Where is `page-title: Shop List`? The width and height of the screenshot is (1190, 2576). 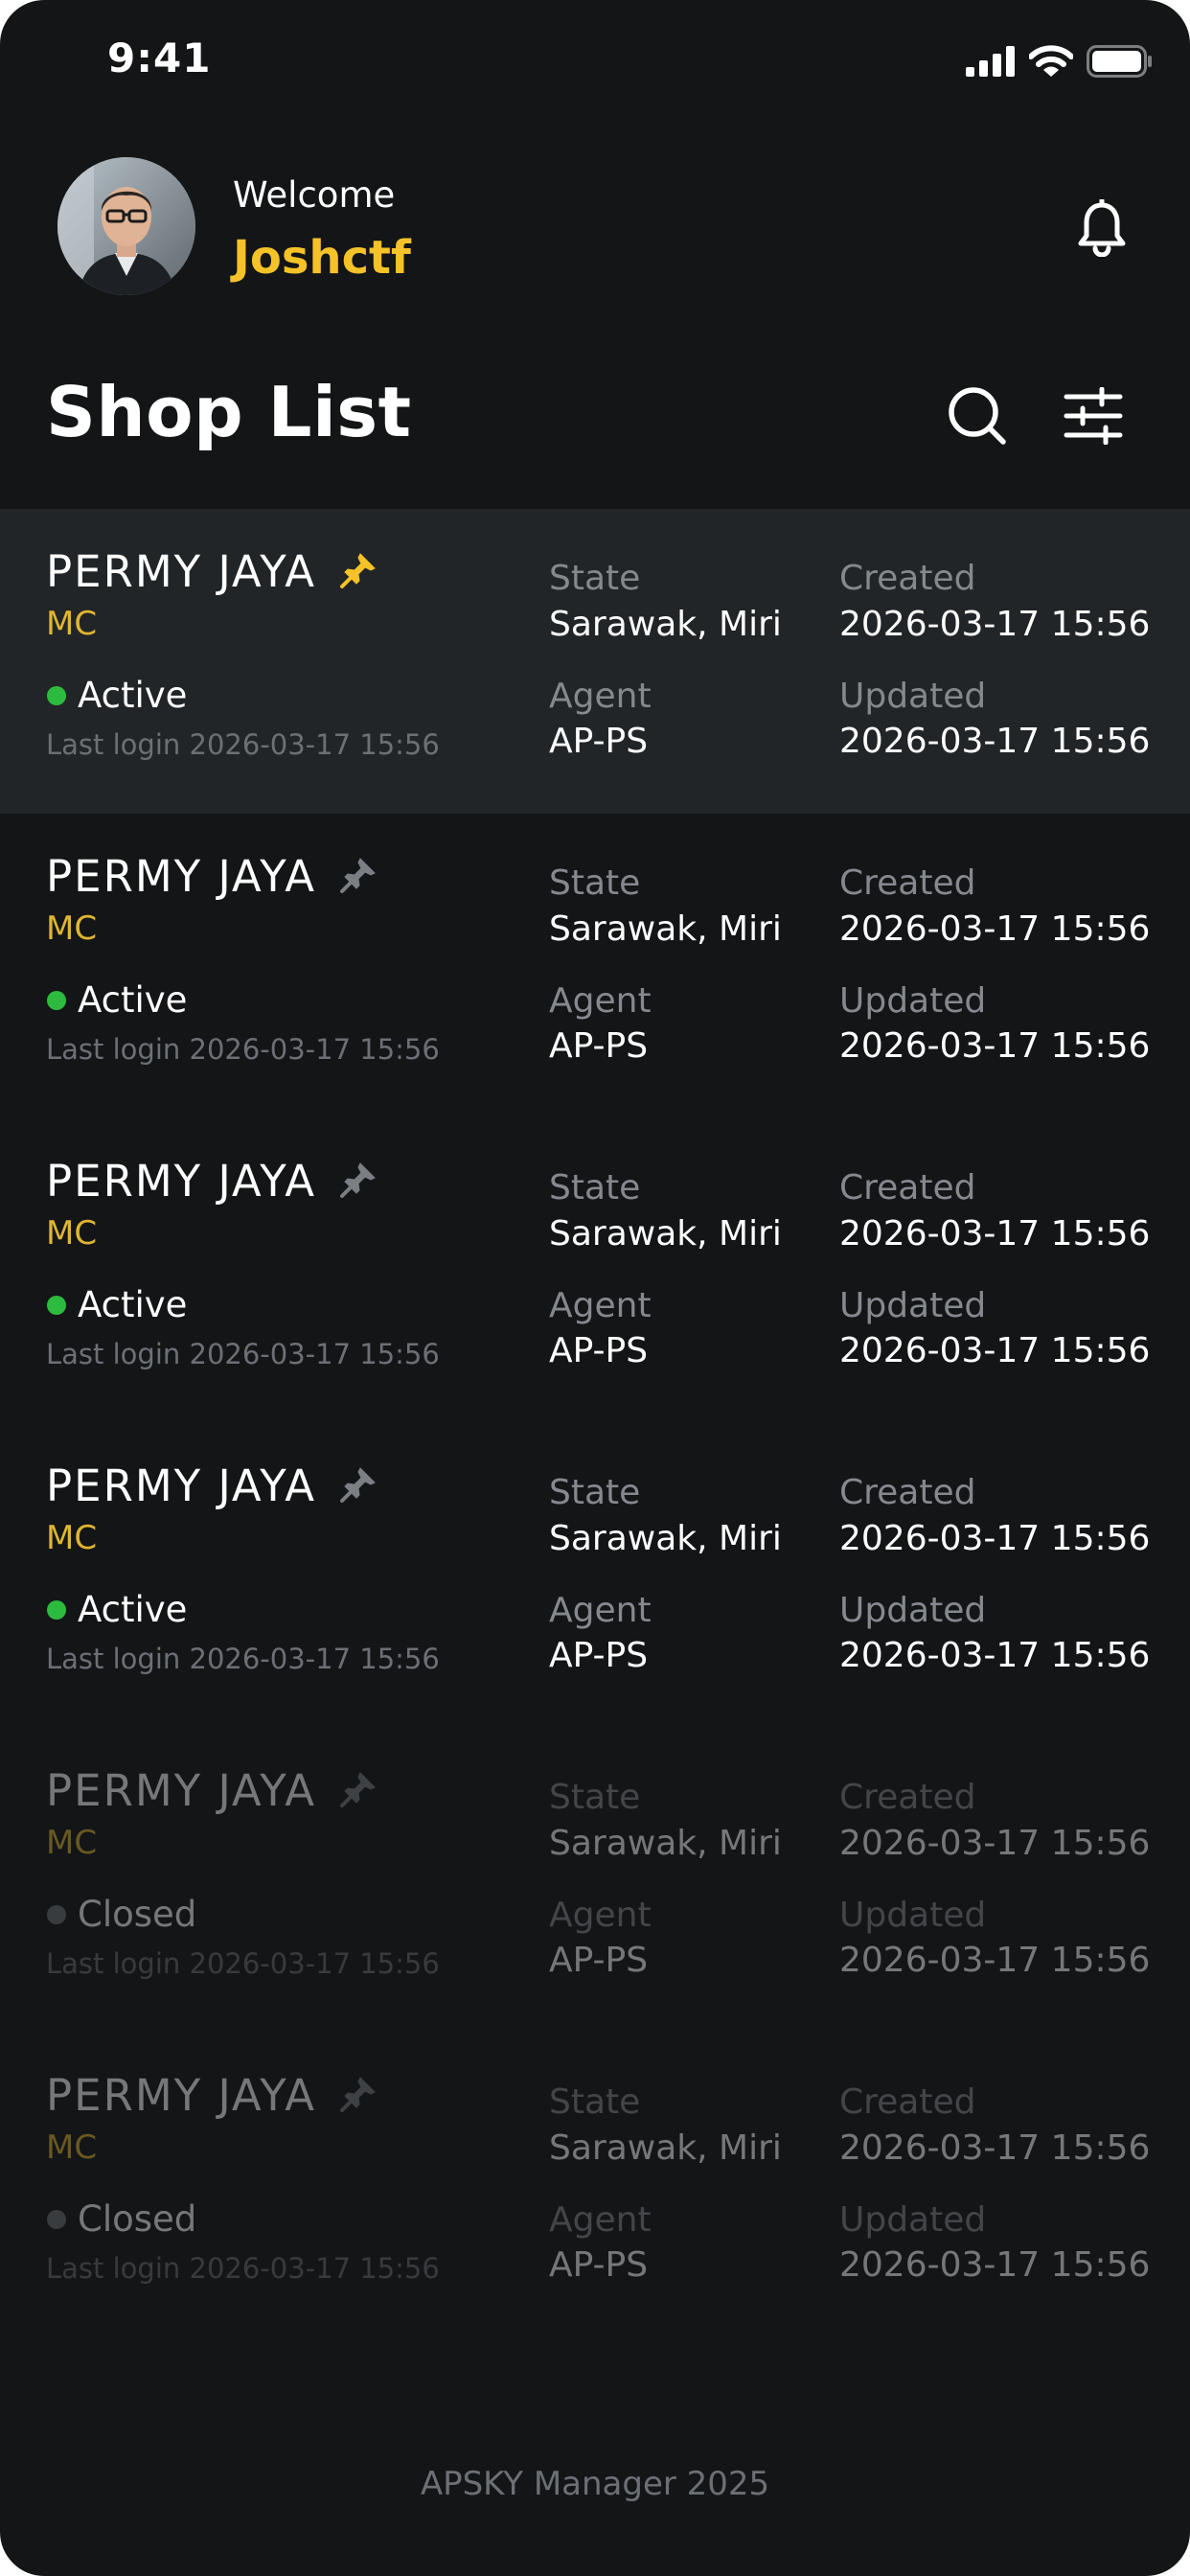 page-title: Shop List is located at coordinates (229, 412).